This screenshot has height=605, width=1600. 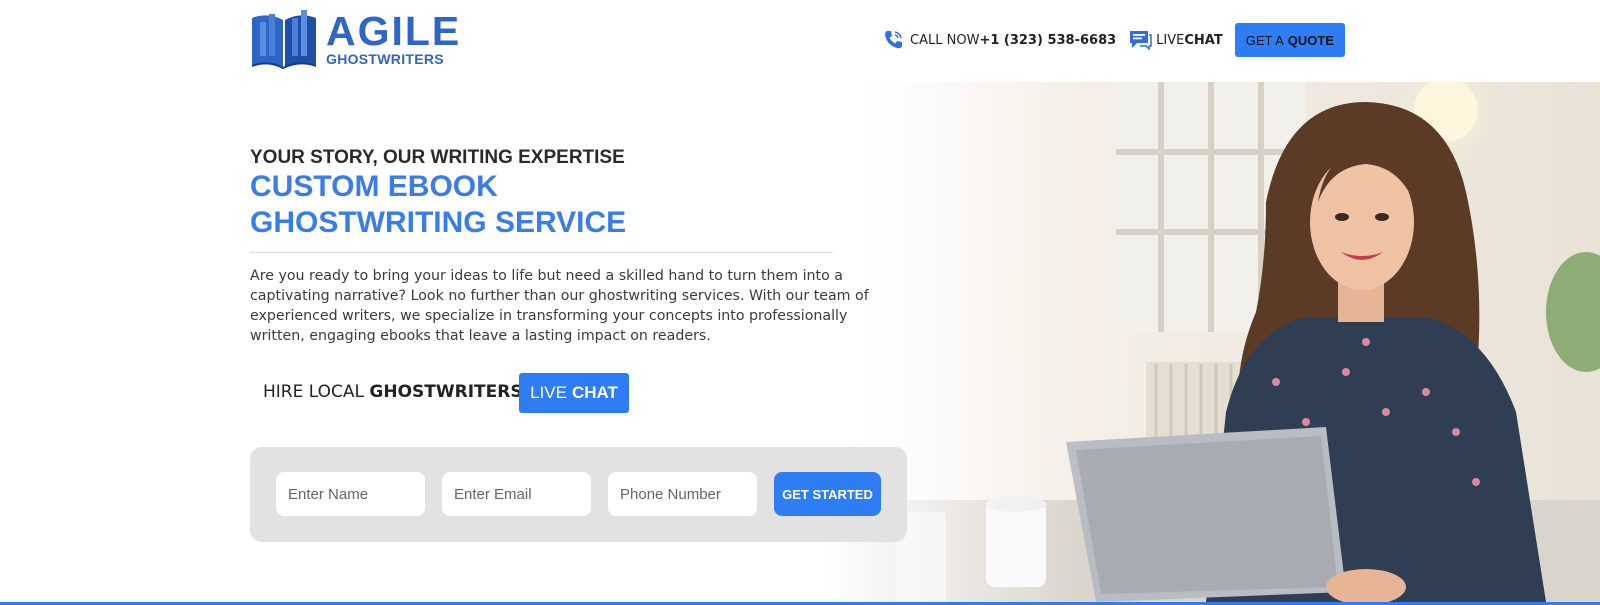 I want to click on headline-divider, so click(x=541, y=252).